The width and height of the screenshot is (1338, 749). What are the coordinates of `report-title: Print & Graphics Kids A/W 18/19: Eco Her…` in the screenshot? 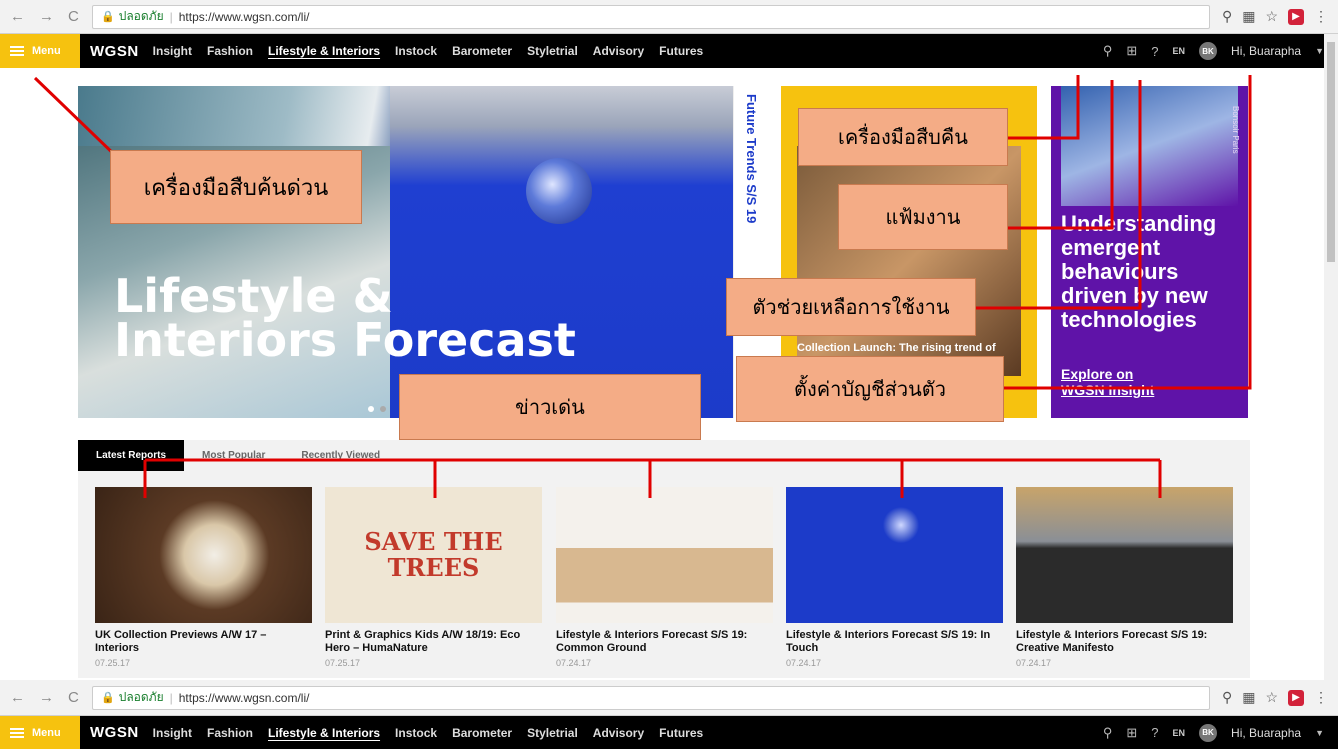 It's located at (433, 642).